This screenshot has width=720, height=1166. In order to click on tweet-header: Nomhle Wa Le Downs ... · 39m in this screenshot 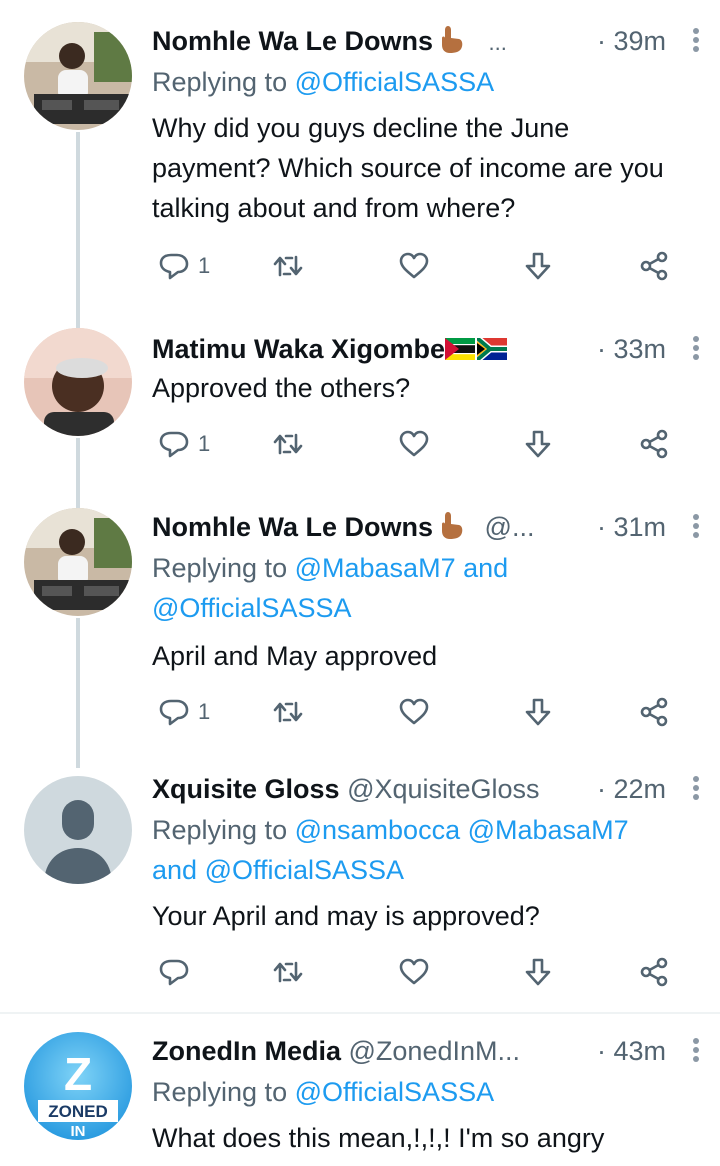, I will do `click(426, 41)`.